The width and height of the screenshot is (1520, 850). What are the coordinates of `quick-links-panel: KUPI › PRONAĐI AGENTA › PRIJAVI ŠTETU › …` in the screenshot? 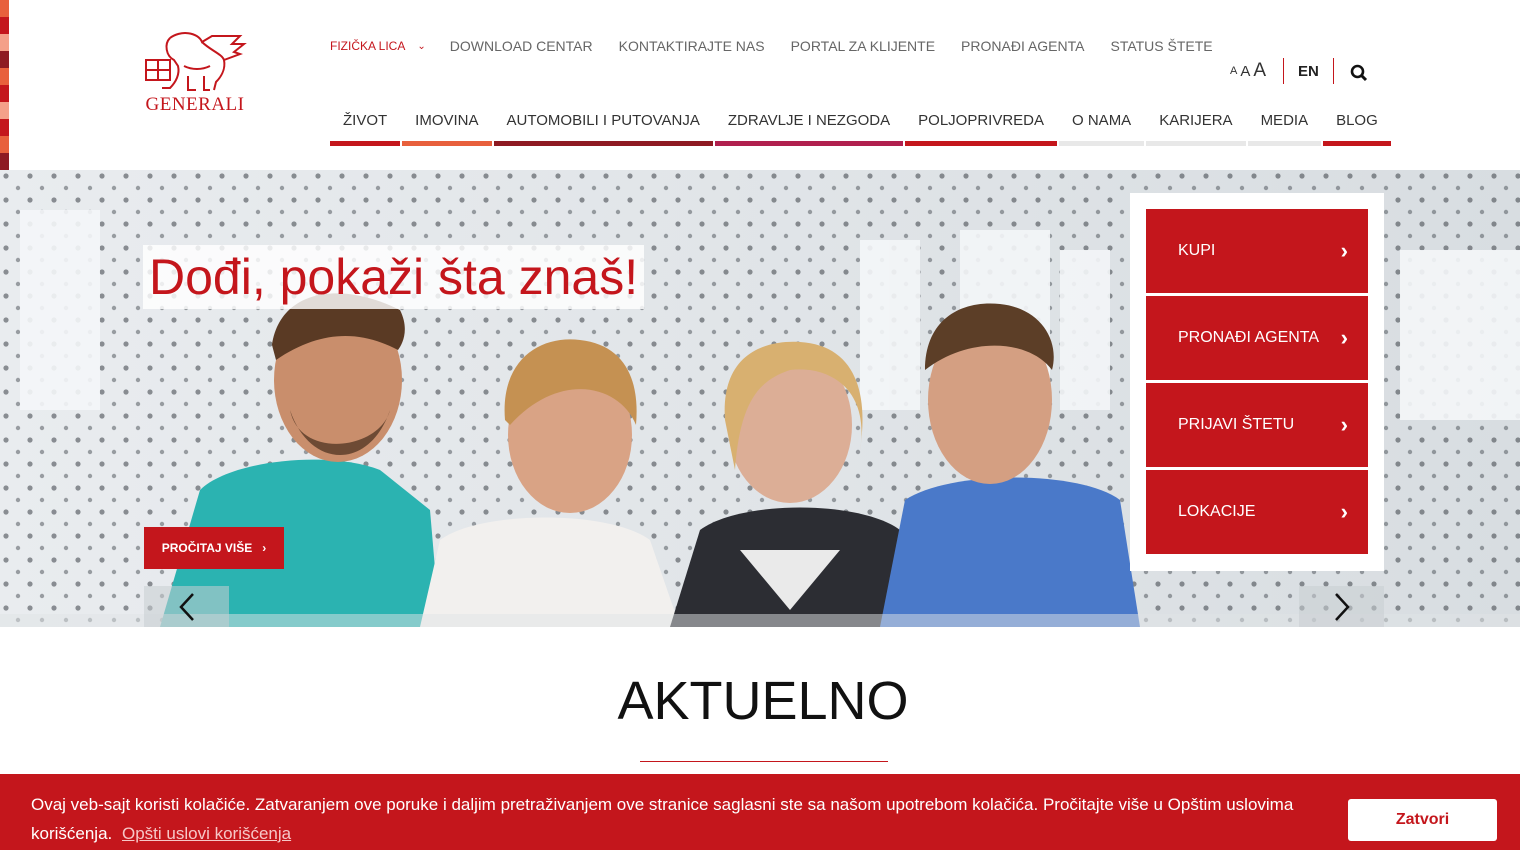 It's located at (1257, 382).